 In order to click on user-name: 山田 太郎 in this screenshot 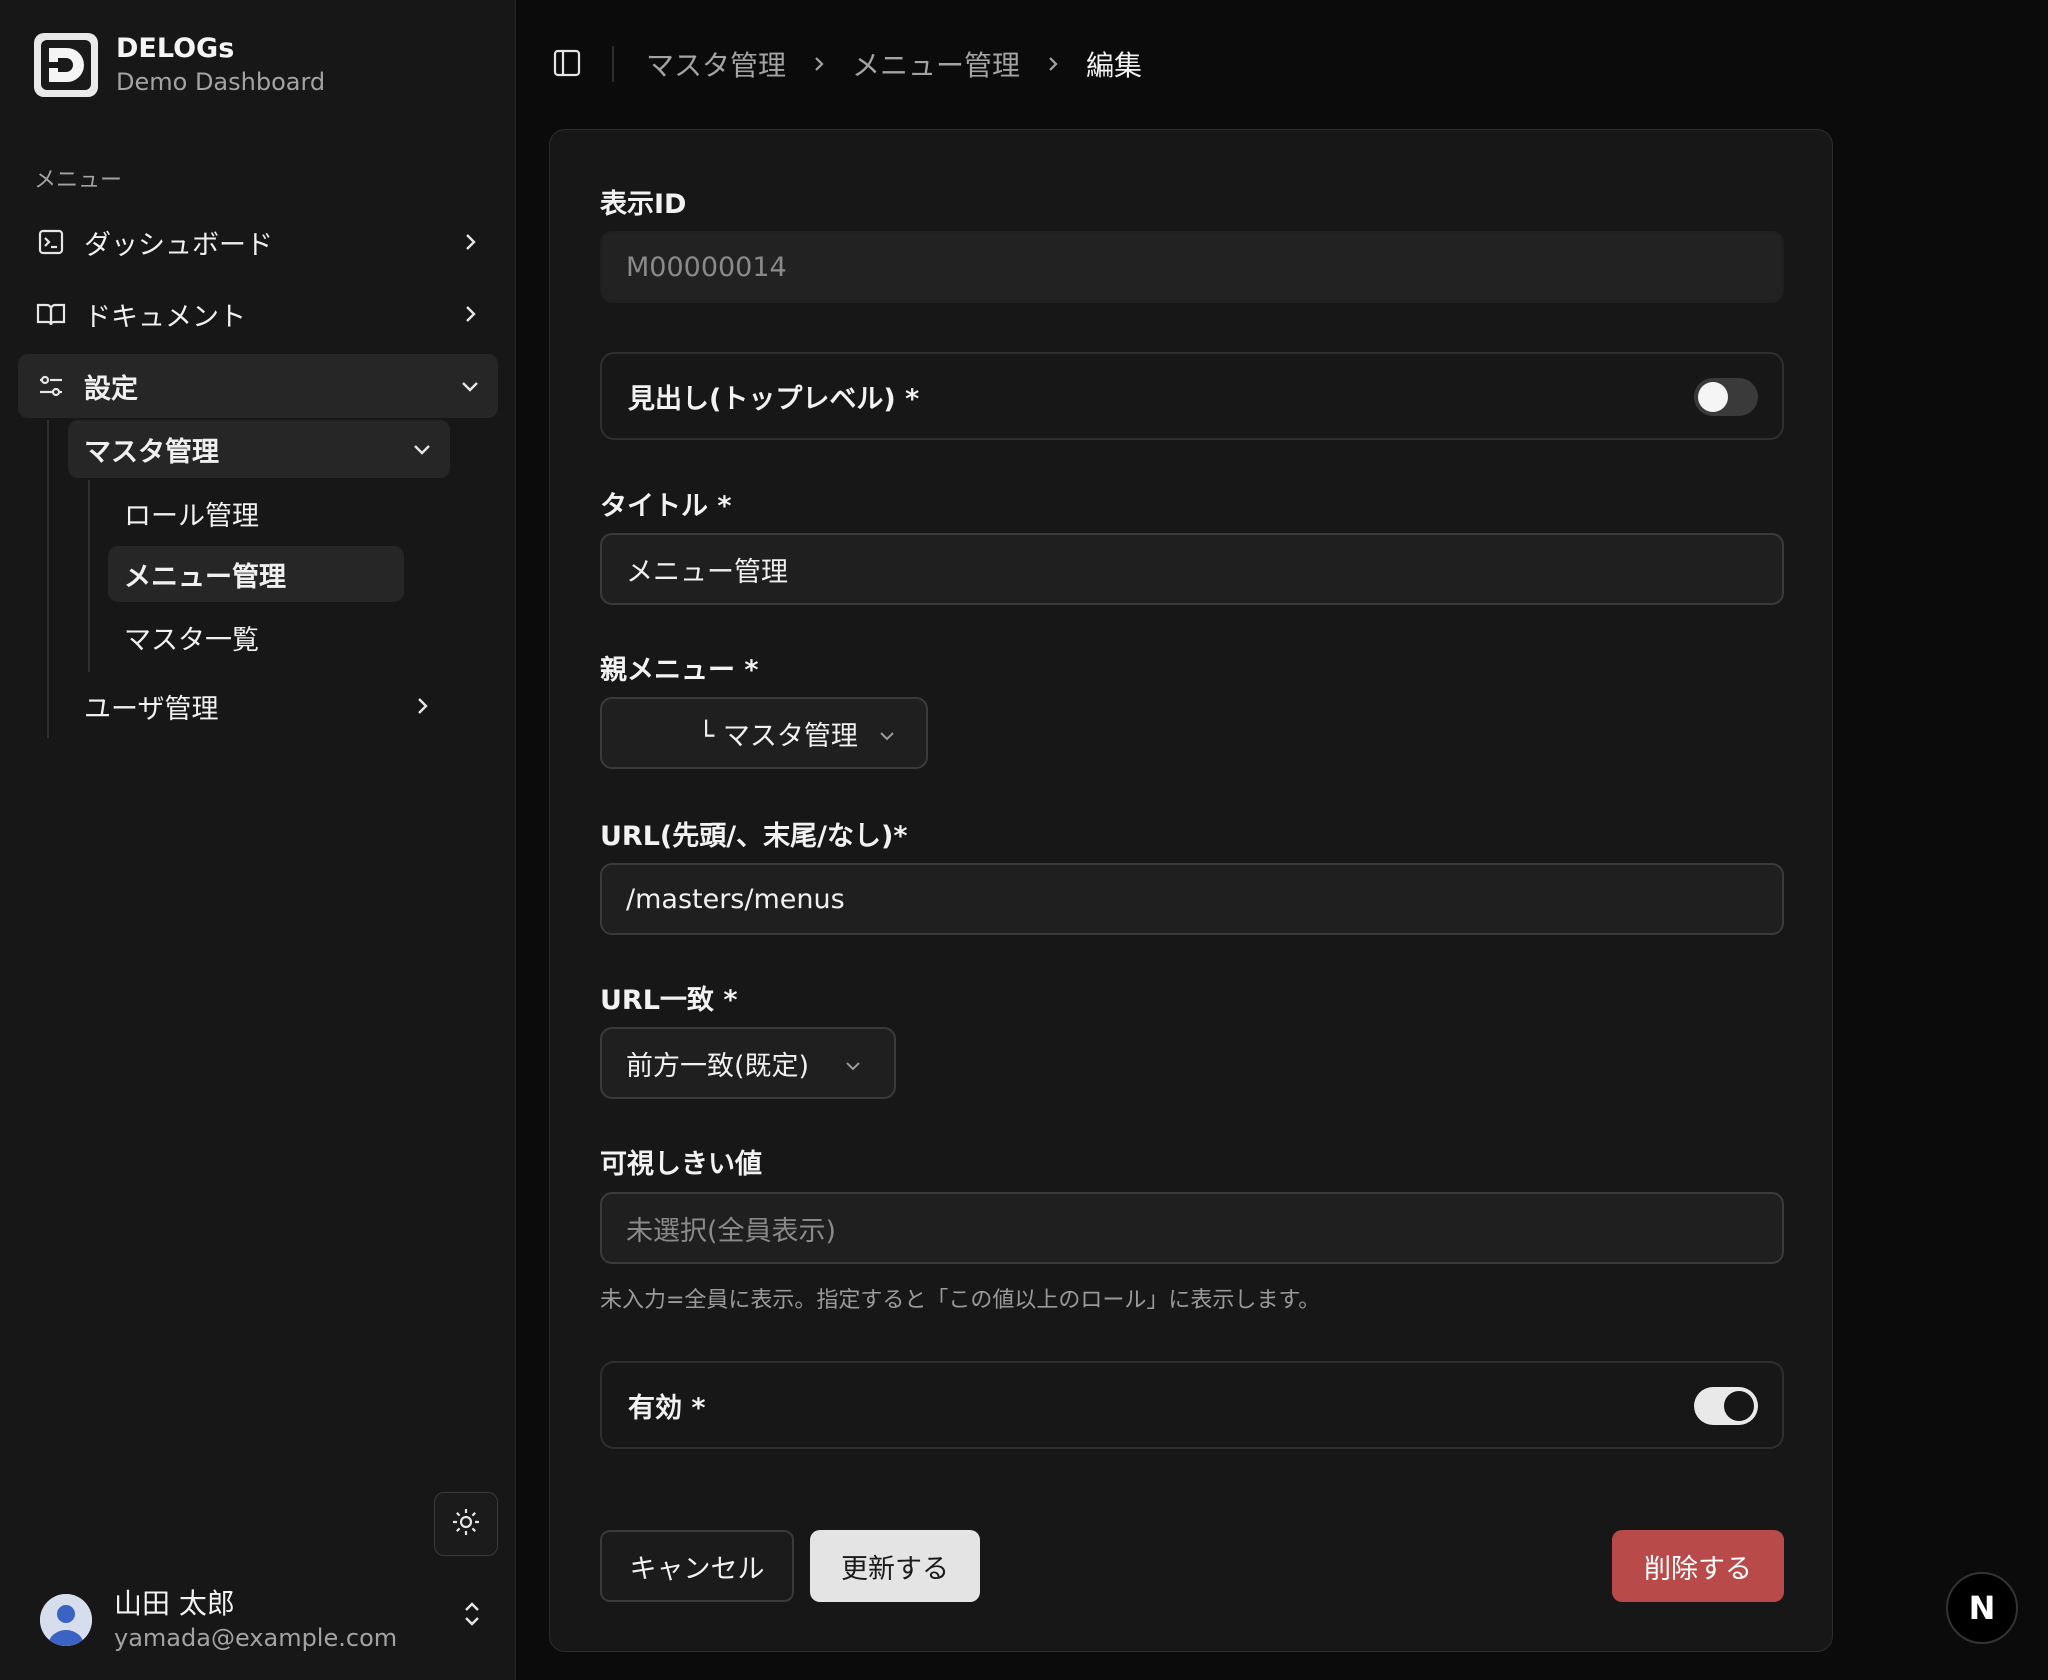, I will do `click(174, 1603)`.